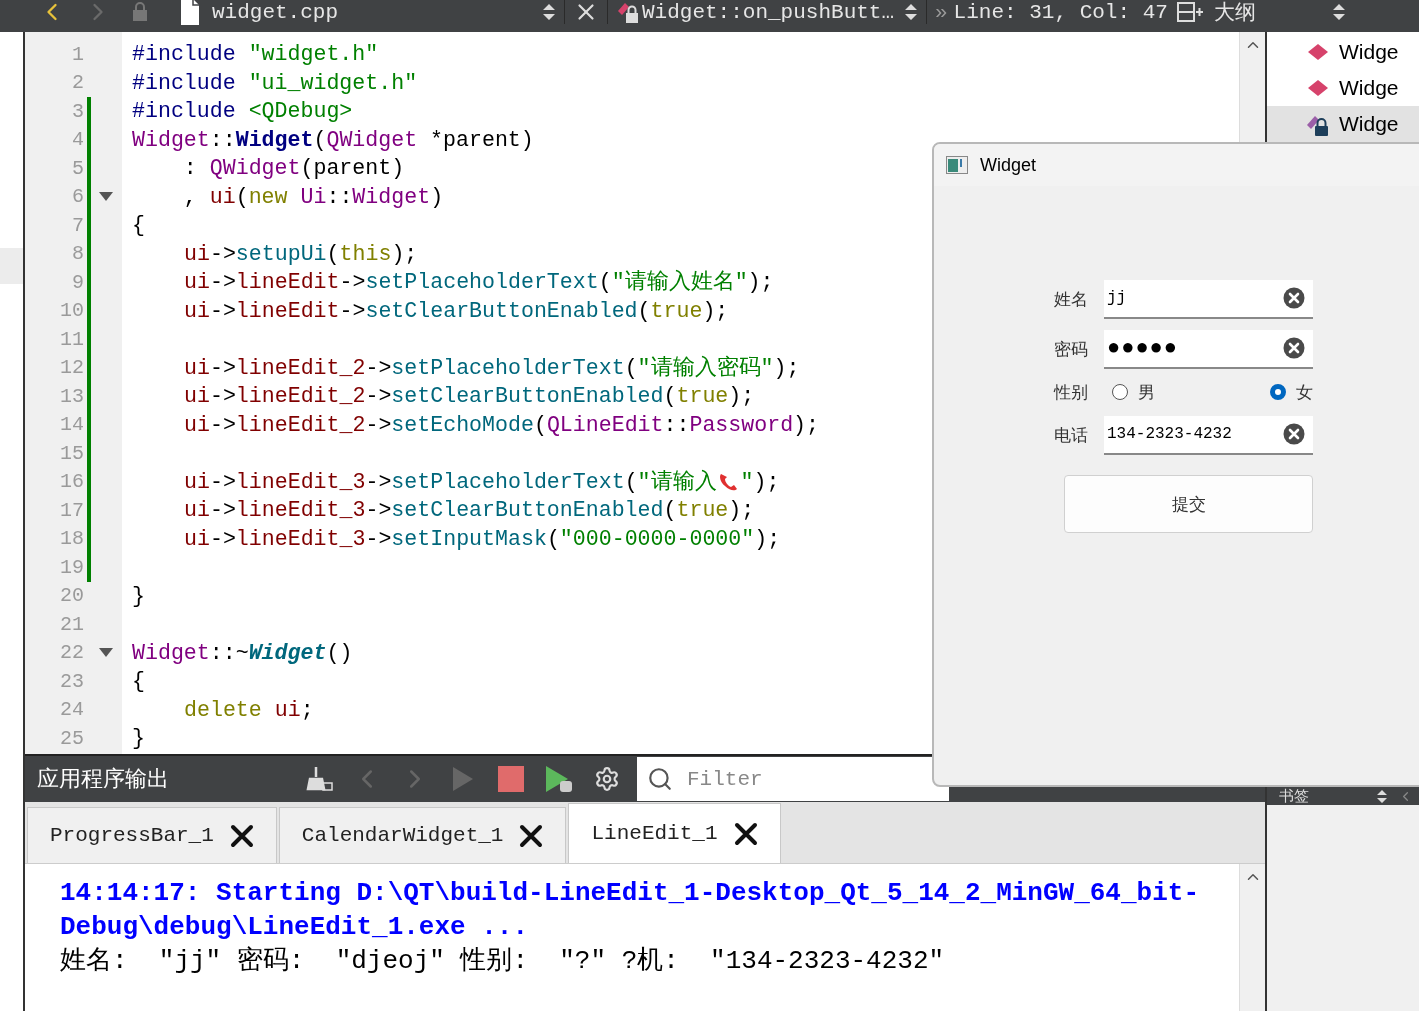  I want to click on submit-button: 提交, so click(1188, 504).